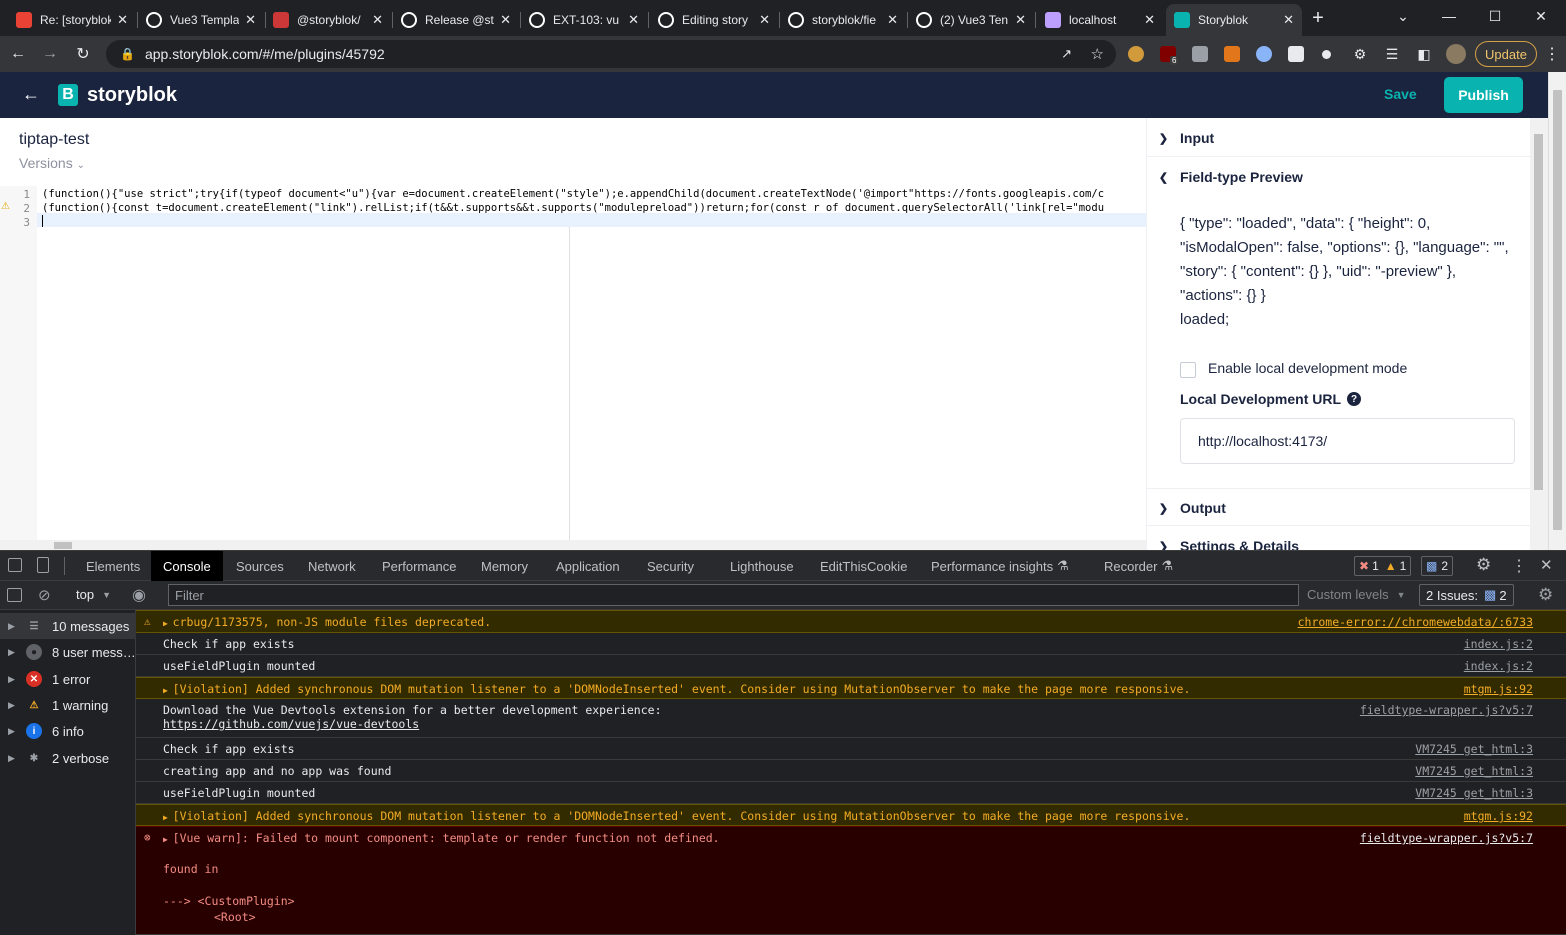 The image size is (1566, 935). What do you see at coordinates (1483, 565) in the screenshot?
I see `devtools-settings-icon: ⚙` at bounding box center [1483, 565].